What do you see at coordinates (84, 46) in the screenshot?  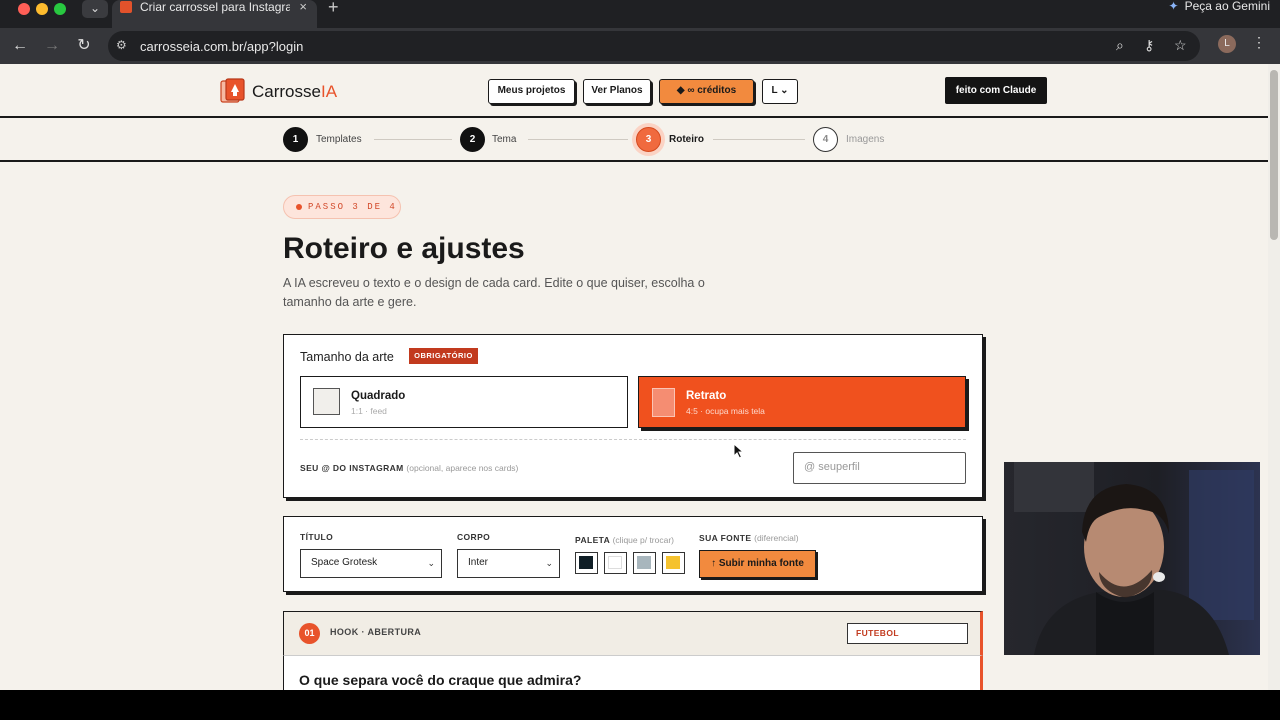 I see `reload-icon: ↻` at bounding box center [84, 46].